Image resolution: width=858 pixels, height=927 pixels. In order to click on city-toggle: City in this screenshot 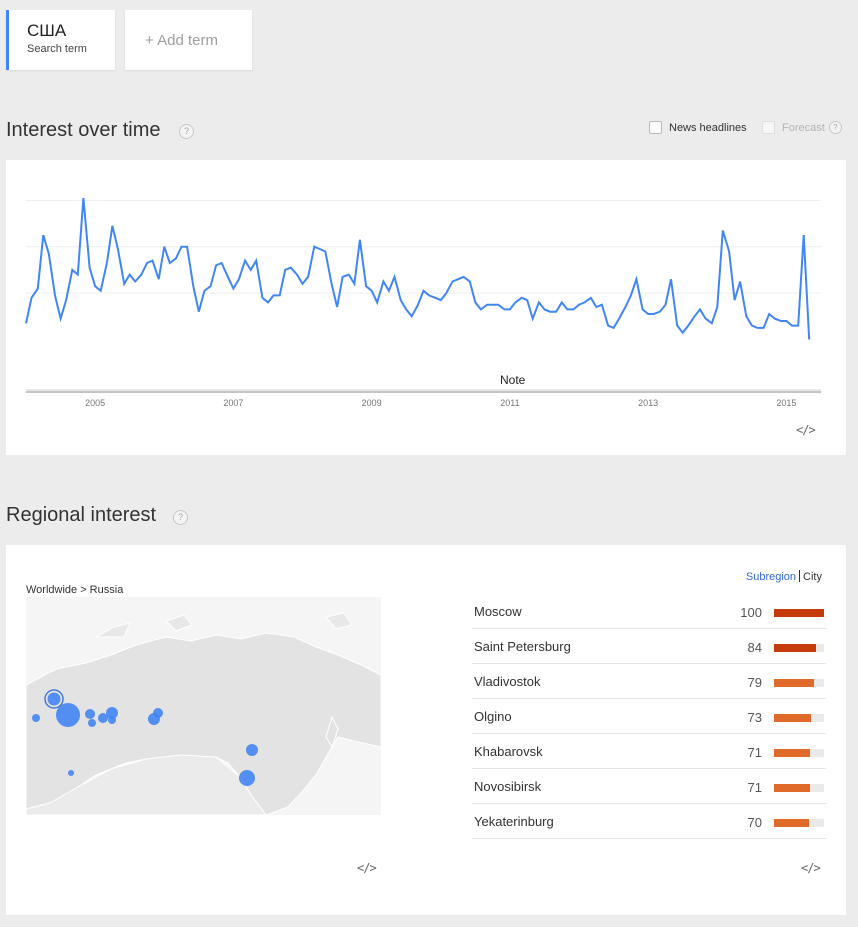, I will do `click(812, 577)`.